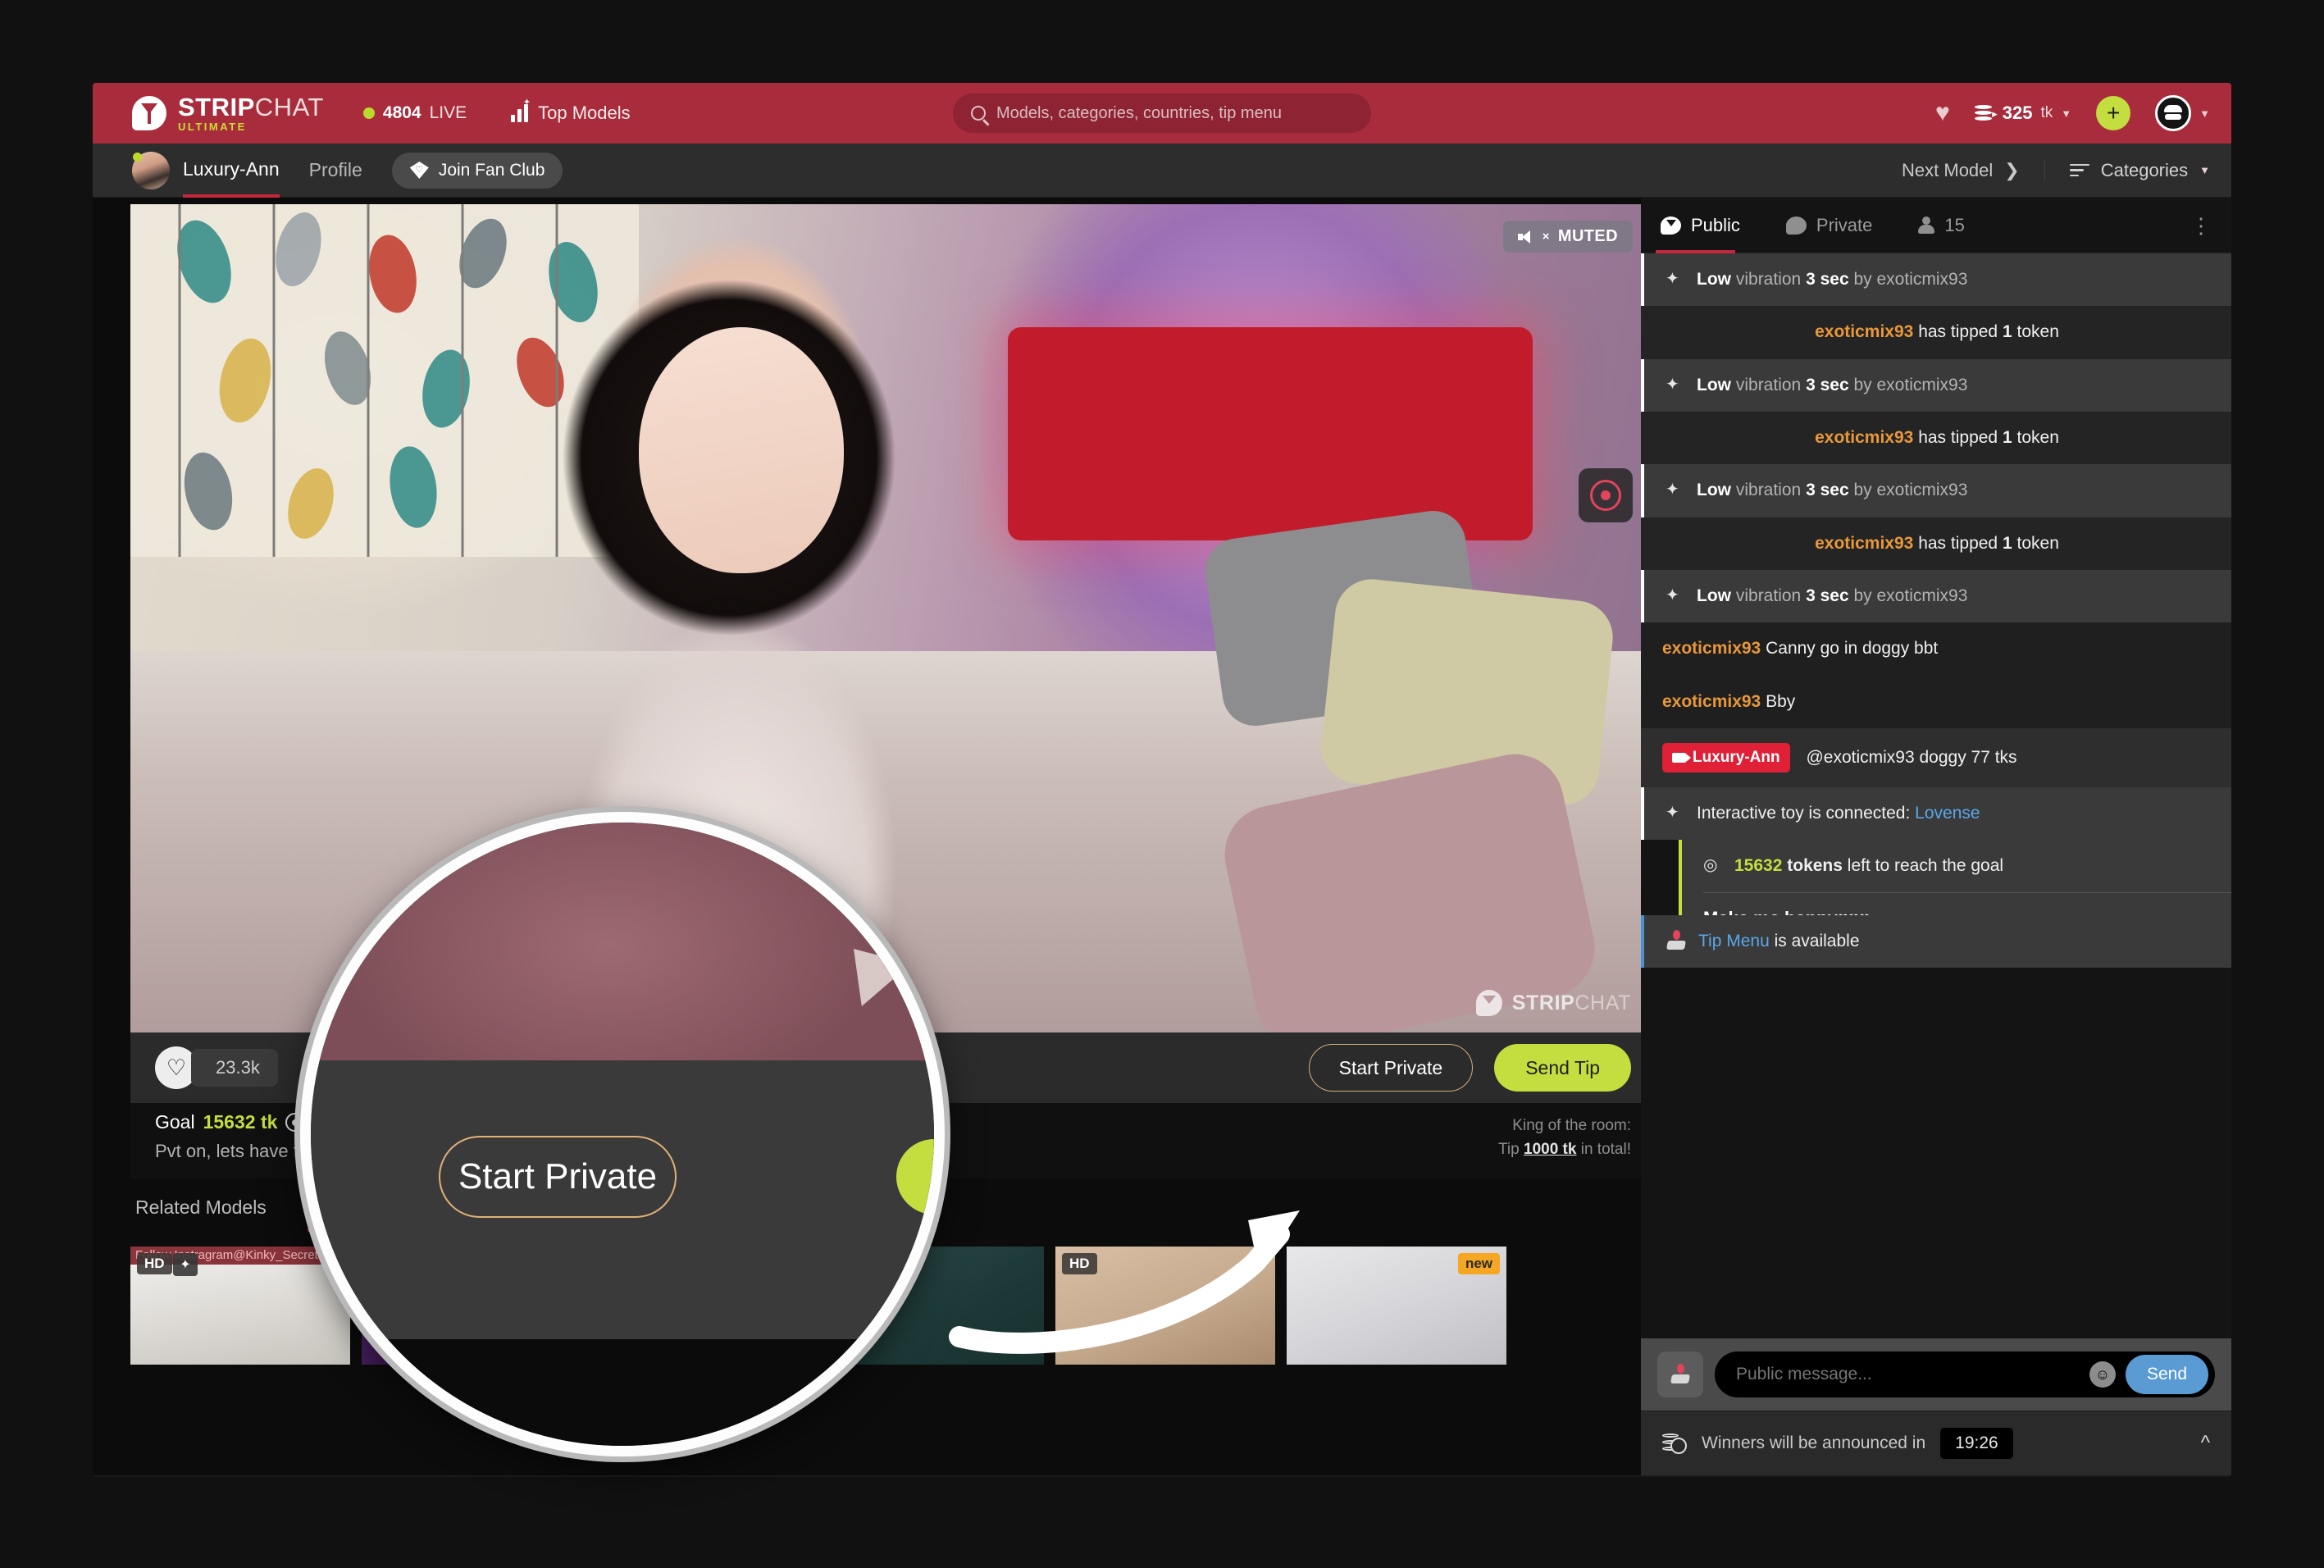 Image resolution: width=2324 pixels, height=1568 pixels. I want to click on chat-composer: ☺ Send, so click(1936, 1374).